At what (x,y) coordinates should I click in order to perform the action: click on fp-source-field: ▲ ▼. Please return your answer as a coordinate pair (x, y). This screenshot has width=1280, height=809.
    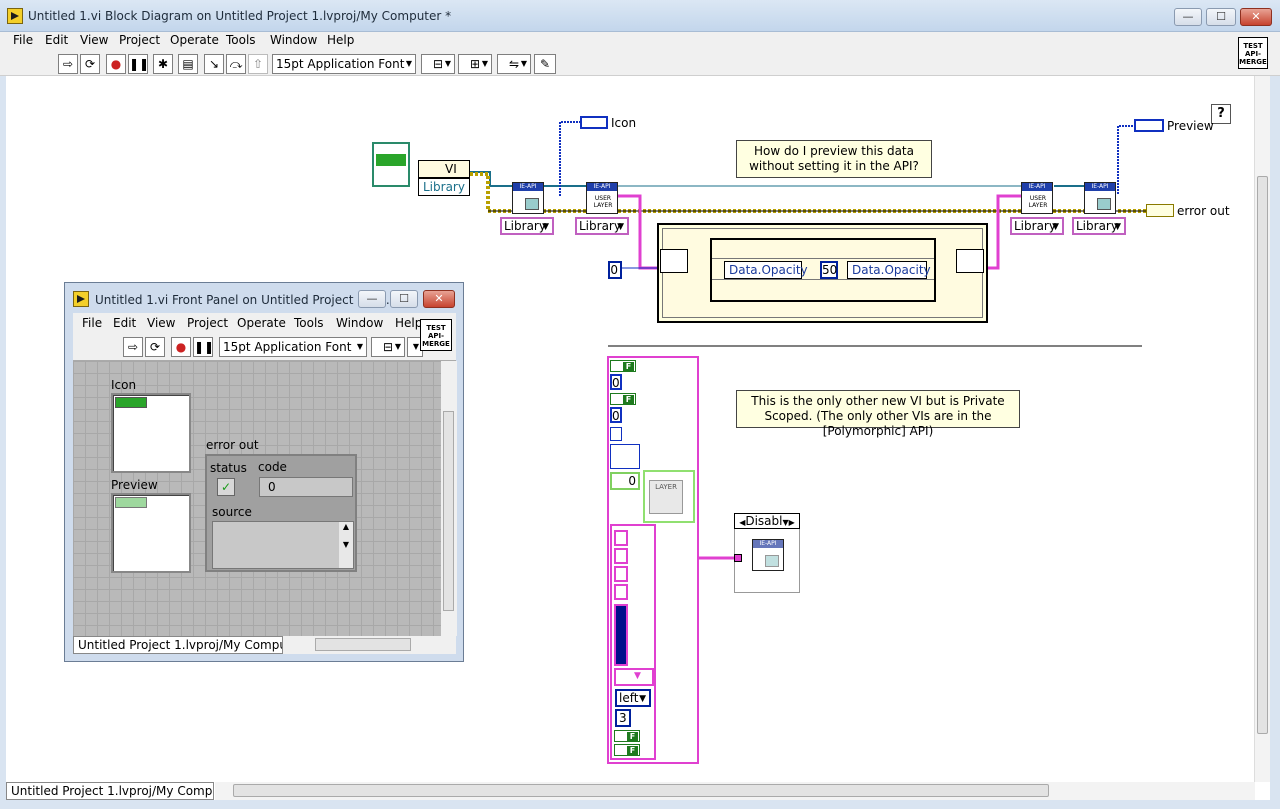
    Looking at the image, I should click on (283, 545).